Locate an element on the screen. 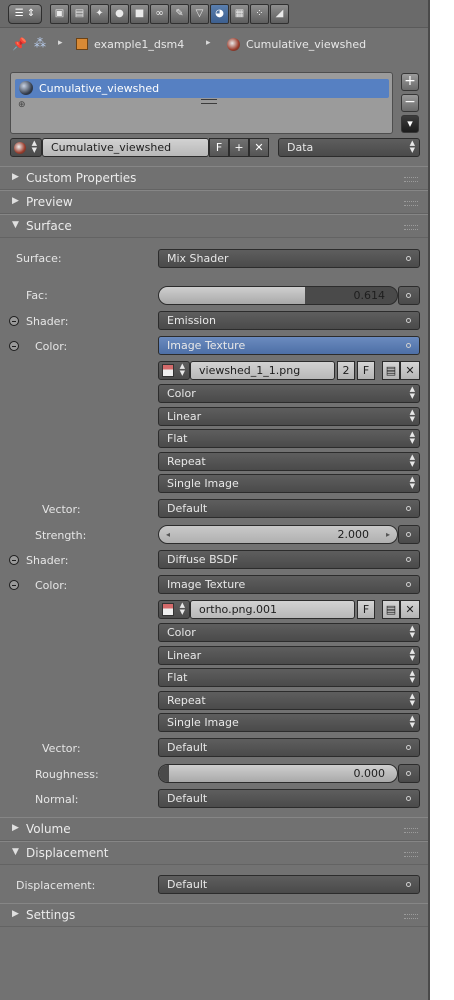  displacement-select: Default is located at coordinates (289, 884).